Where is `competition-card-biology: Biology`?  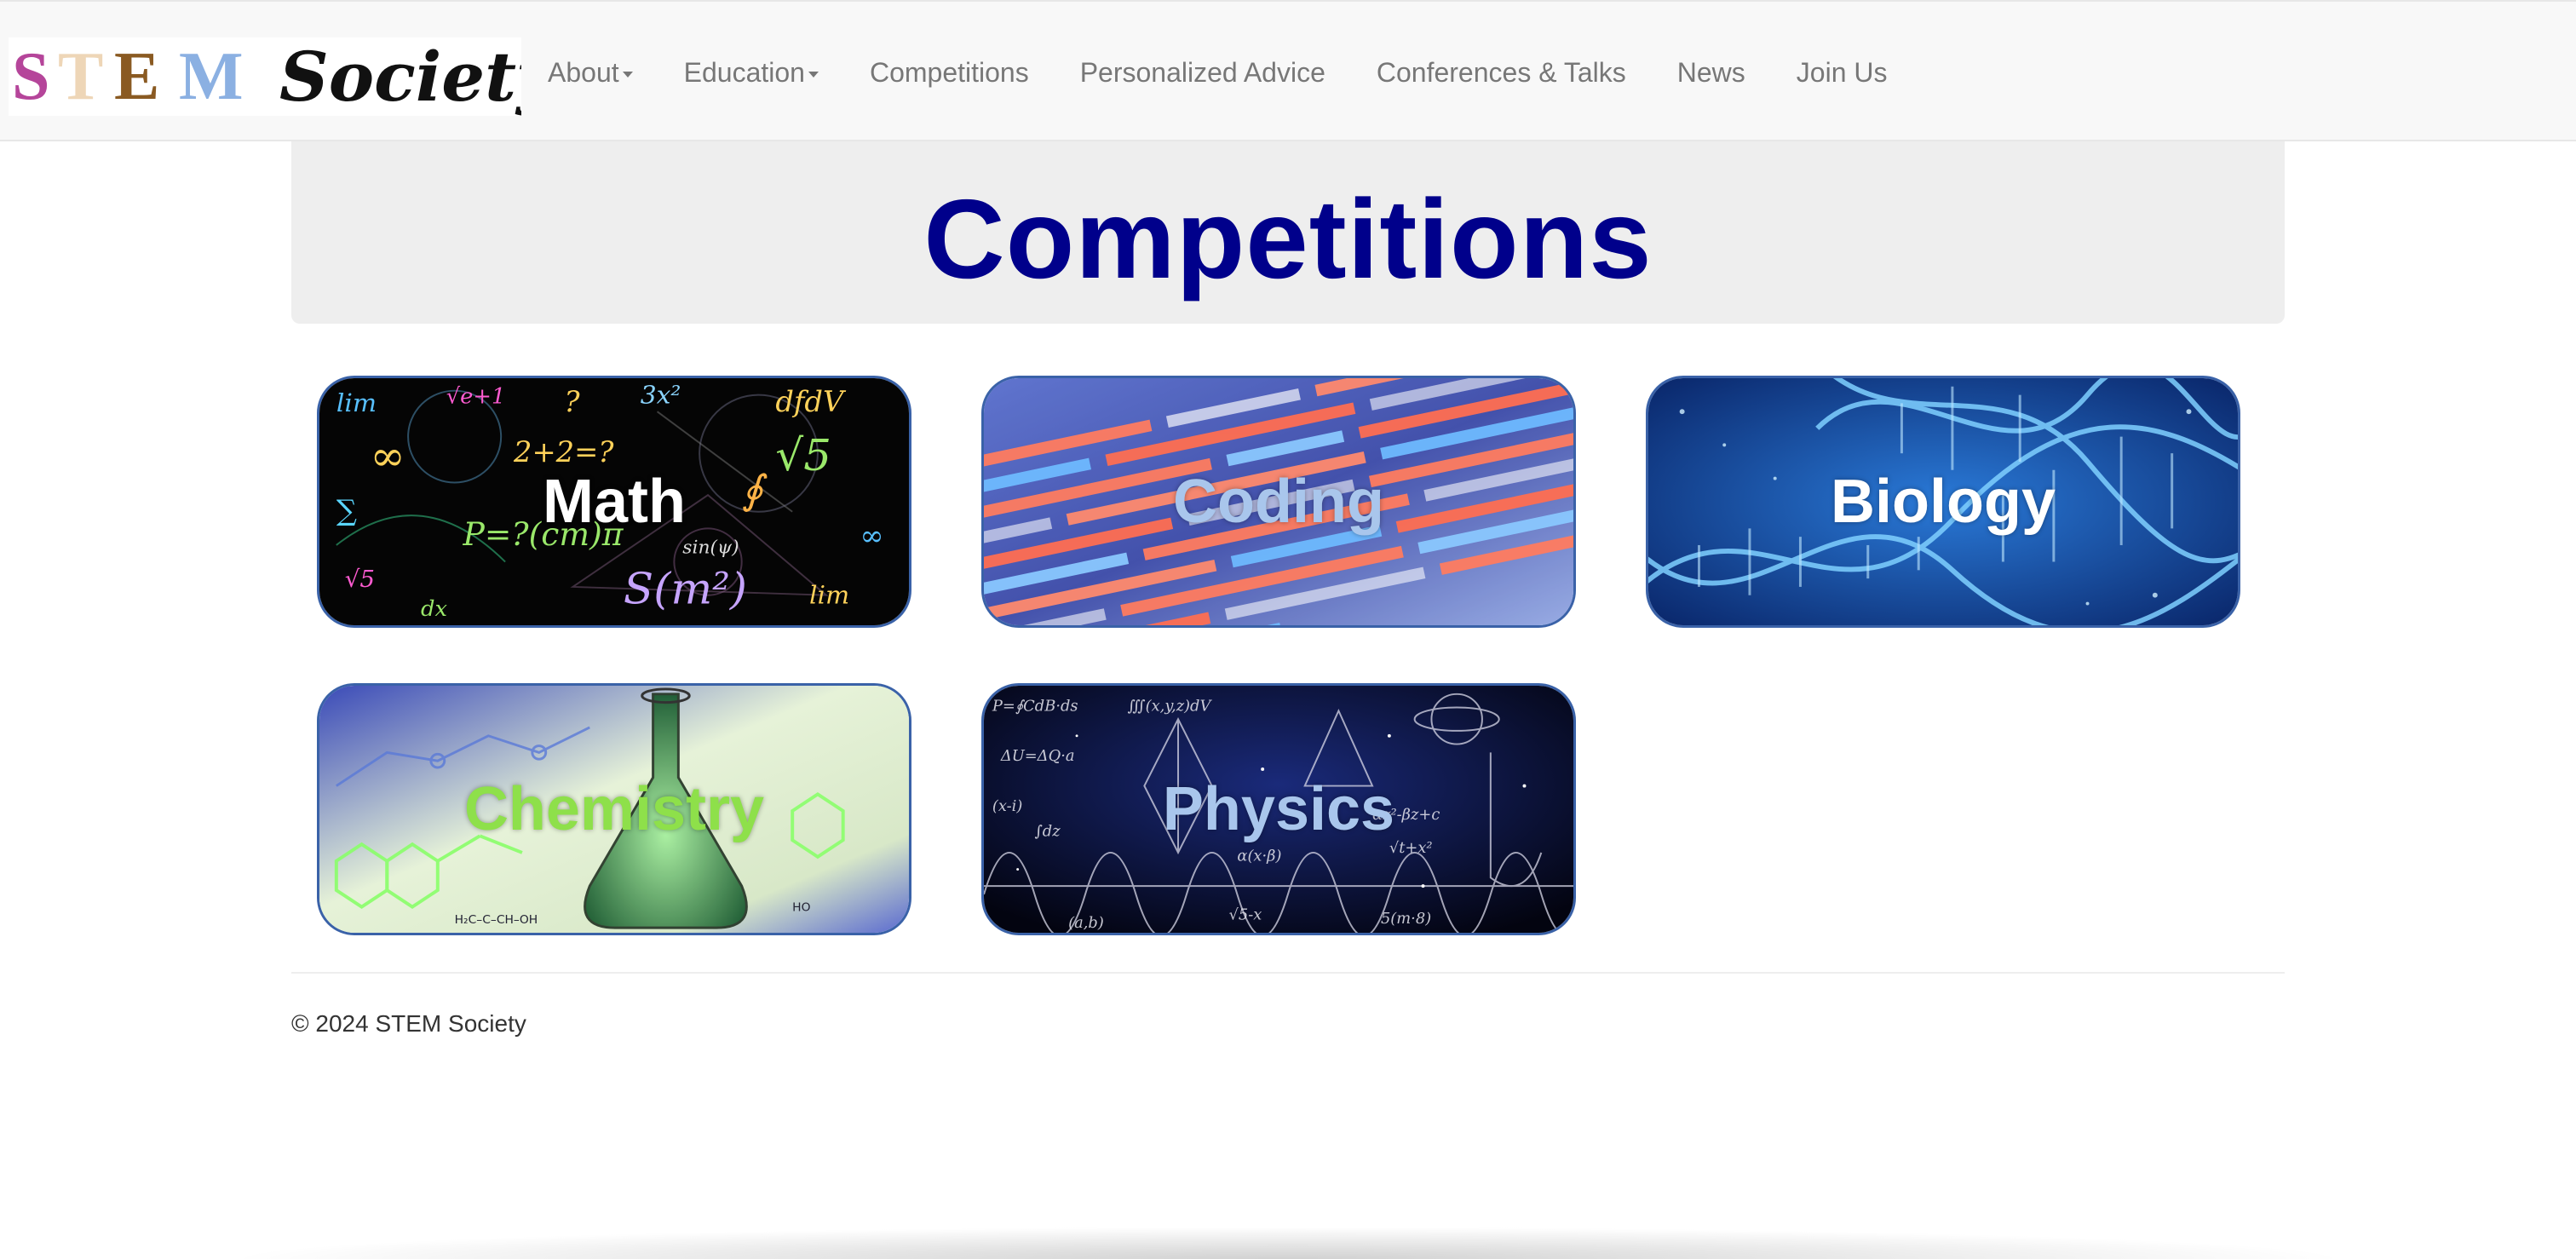 competition-card-biology: Biology is located at coordinates (1943, 502).